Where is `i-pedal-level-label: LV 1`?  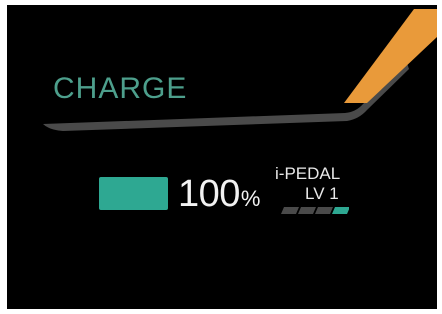 i-pedal-level-label: LV 1 is located at coordinates (322, 193).